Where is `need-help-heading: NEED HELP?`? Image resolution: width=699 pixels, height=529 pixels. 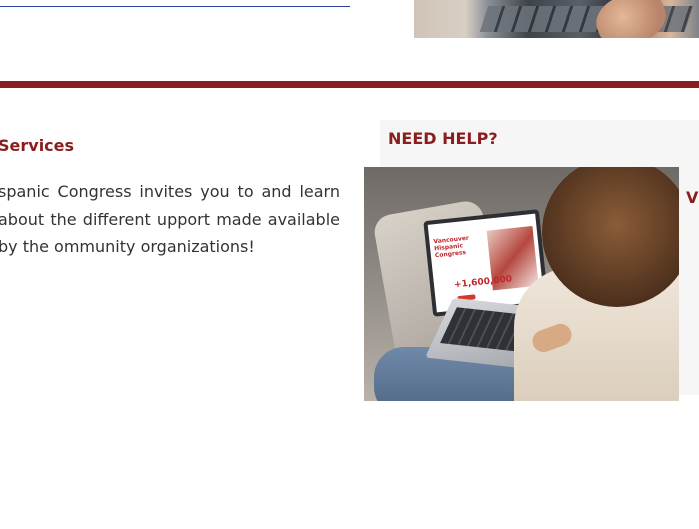
need-help-heading: NEED HELP? is located at coordinates (443, 138).